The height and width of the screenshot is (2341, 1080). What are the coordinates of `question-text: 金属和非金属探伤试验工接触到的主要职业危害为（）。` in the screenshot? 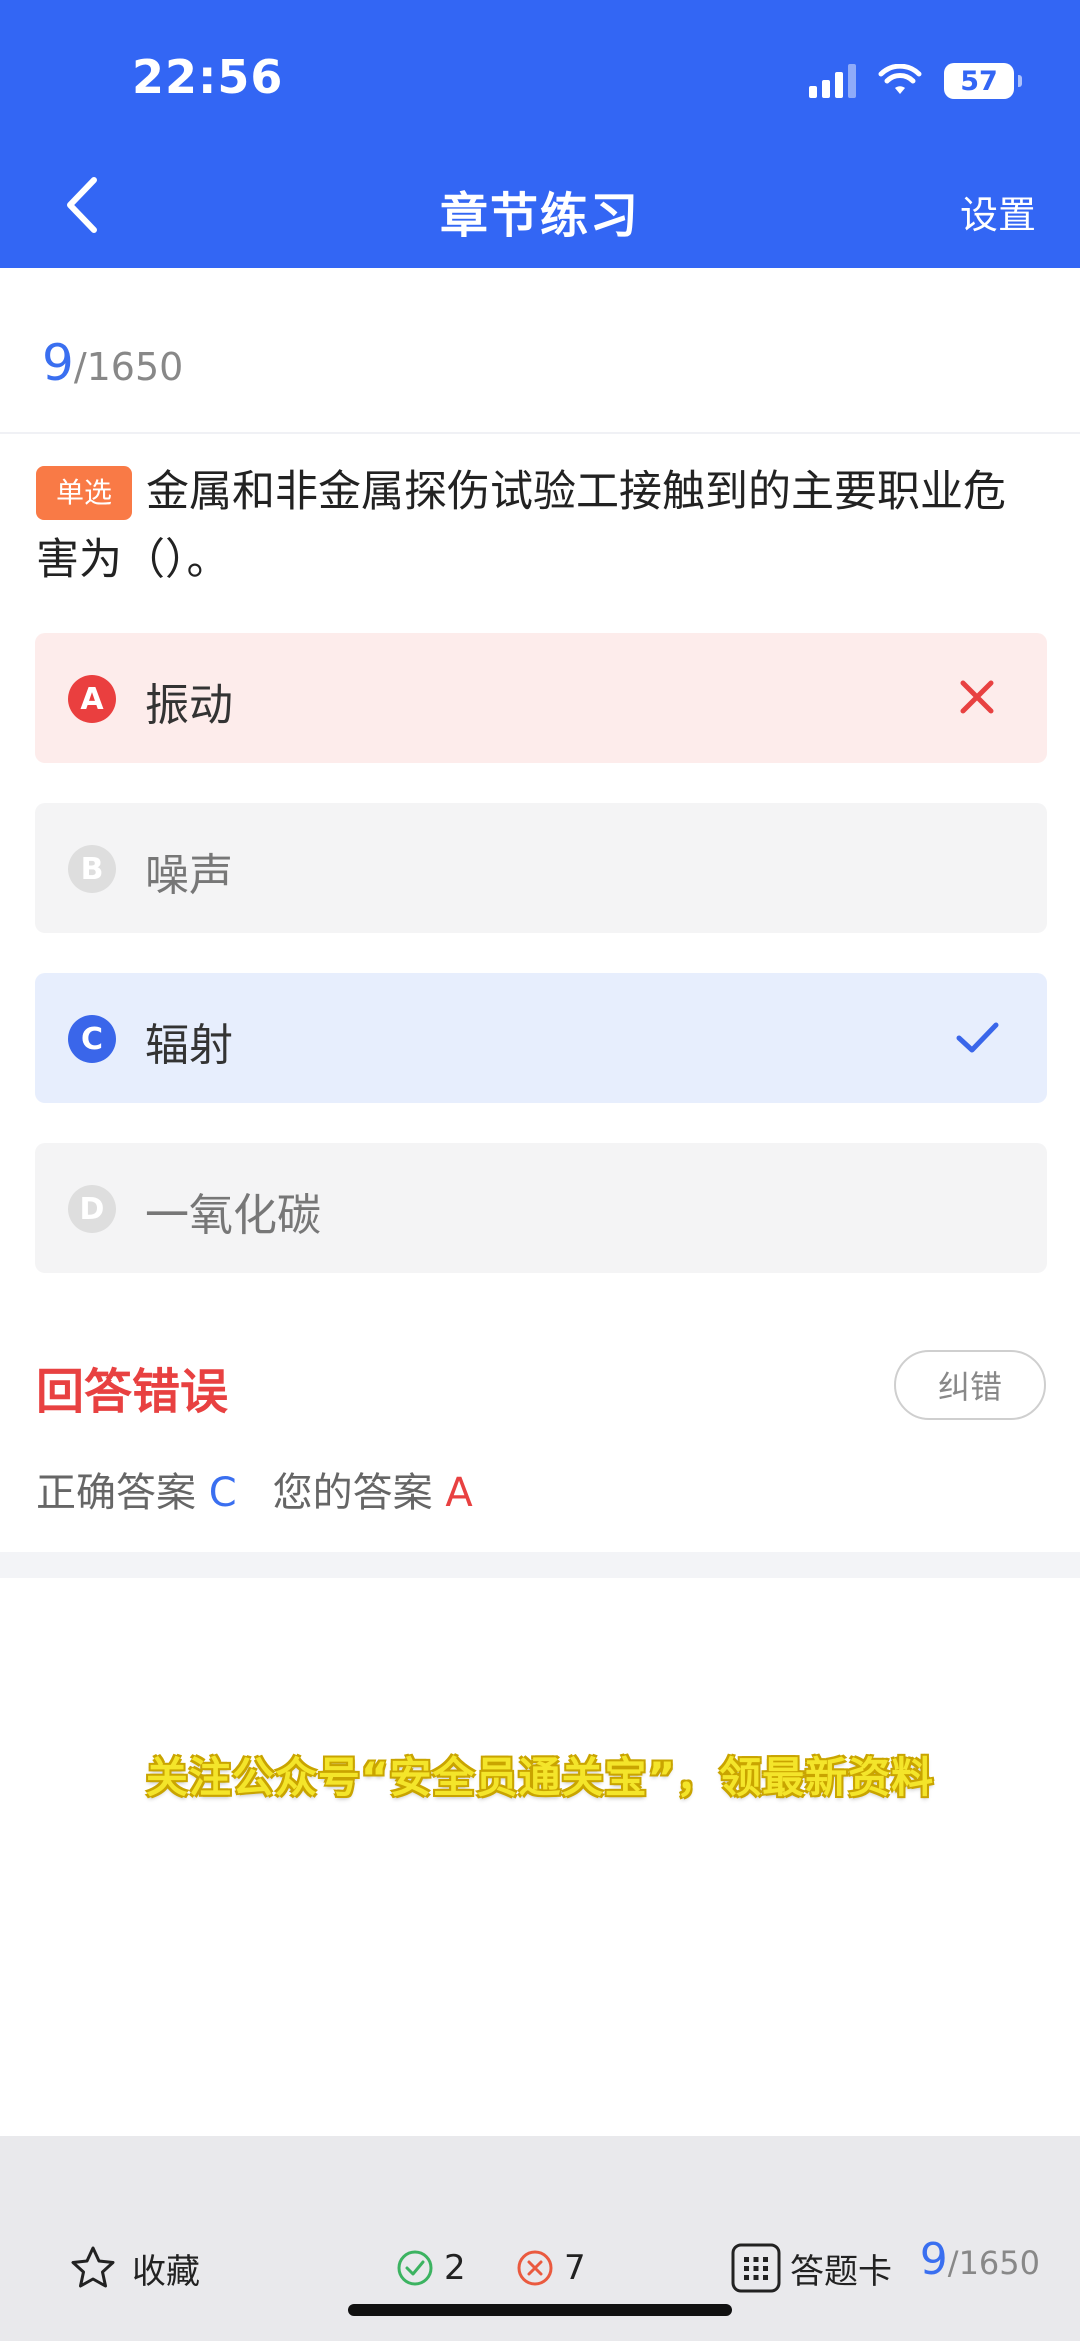 It's located at (521, 526).